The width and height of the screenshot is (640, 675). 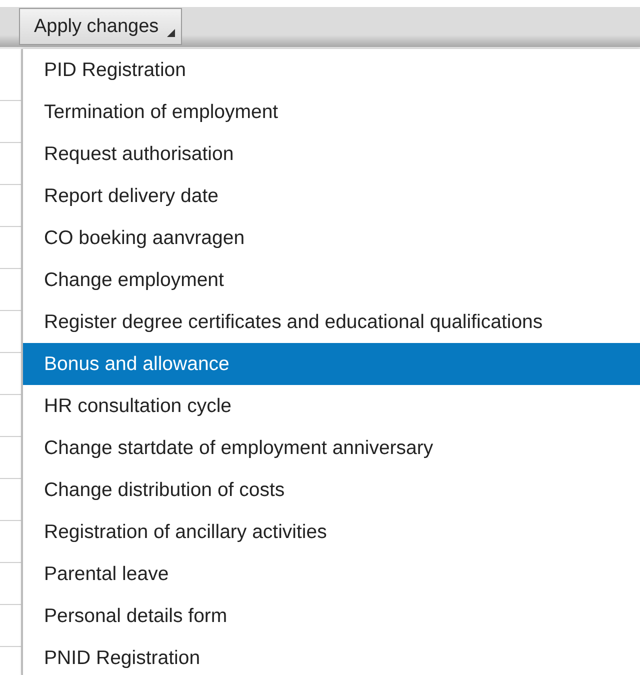 What do you see at coordinates (331, 616) in the screenshot?
I see `menu-item: Personal details form` at bounding box center [331, 616].